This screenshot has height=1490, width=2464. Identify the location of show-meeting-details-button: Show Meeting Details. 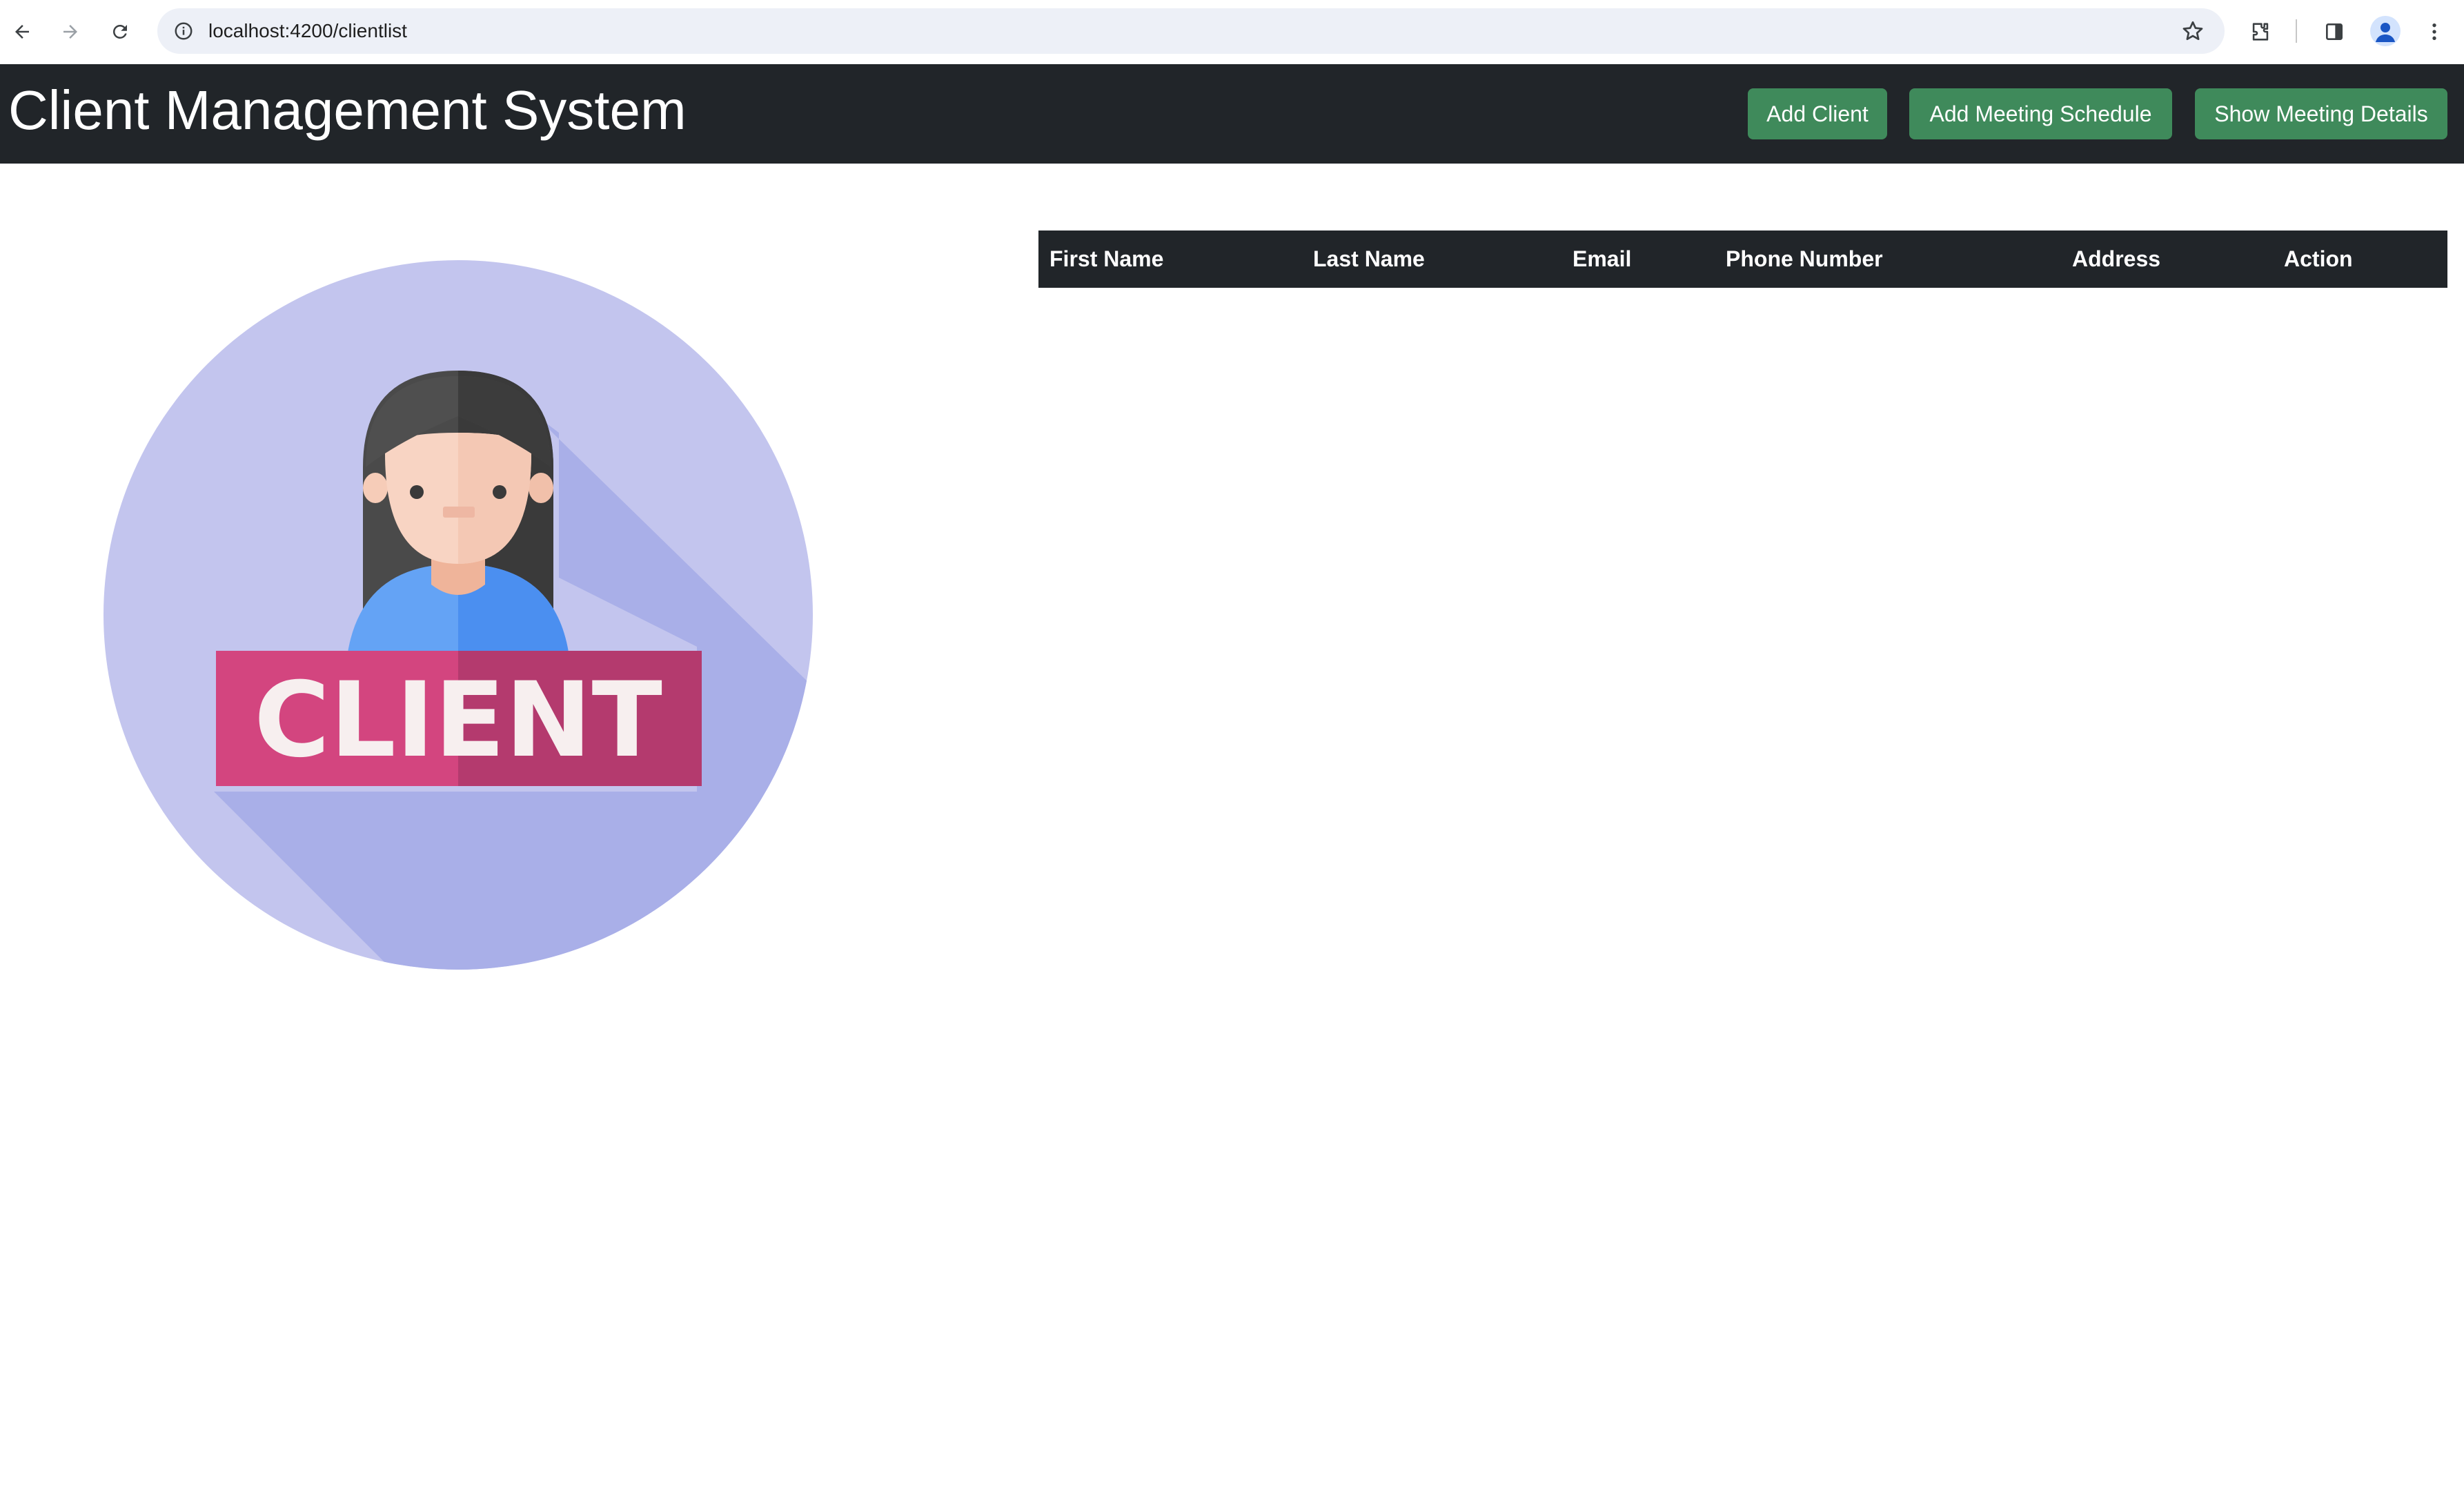
(2321, 113).